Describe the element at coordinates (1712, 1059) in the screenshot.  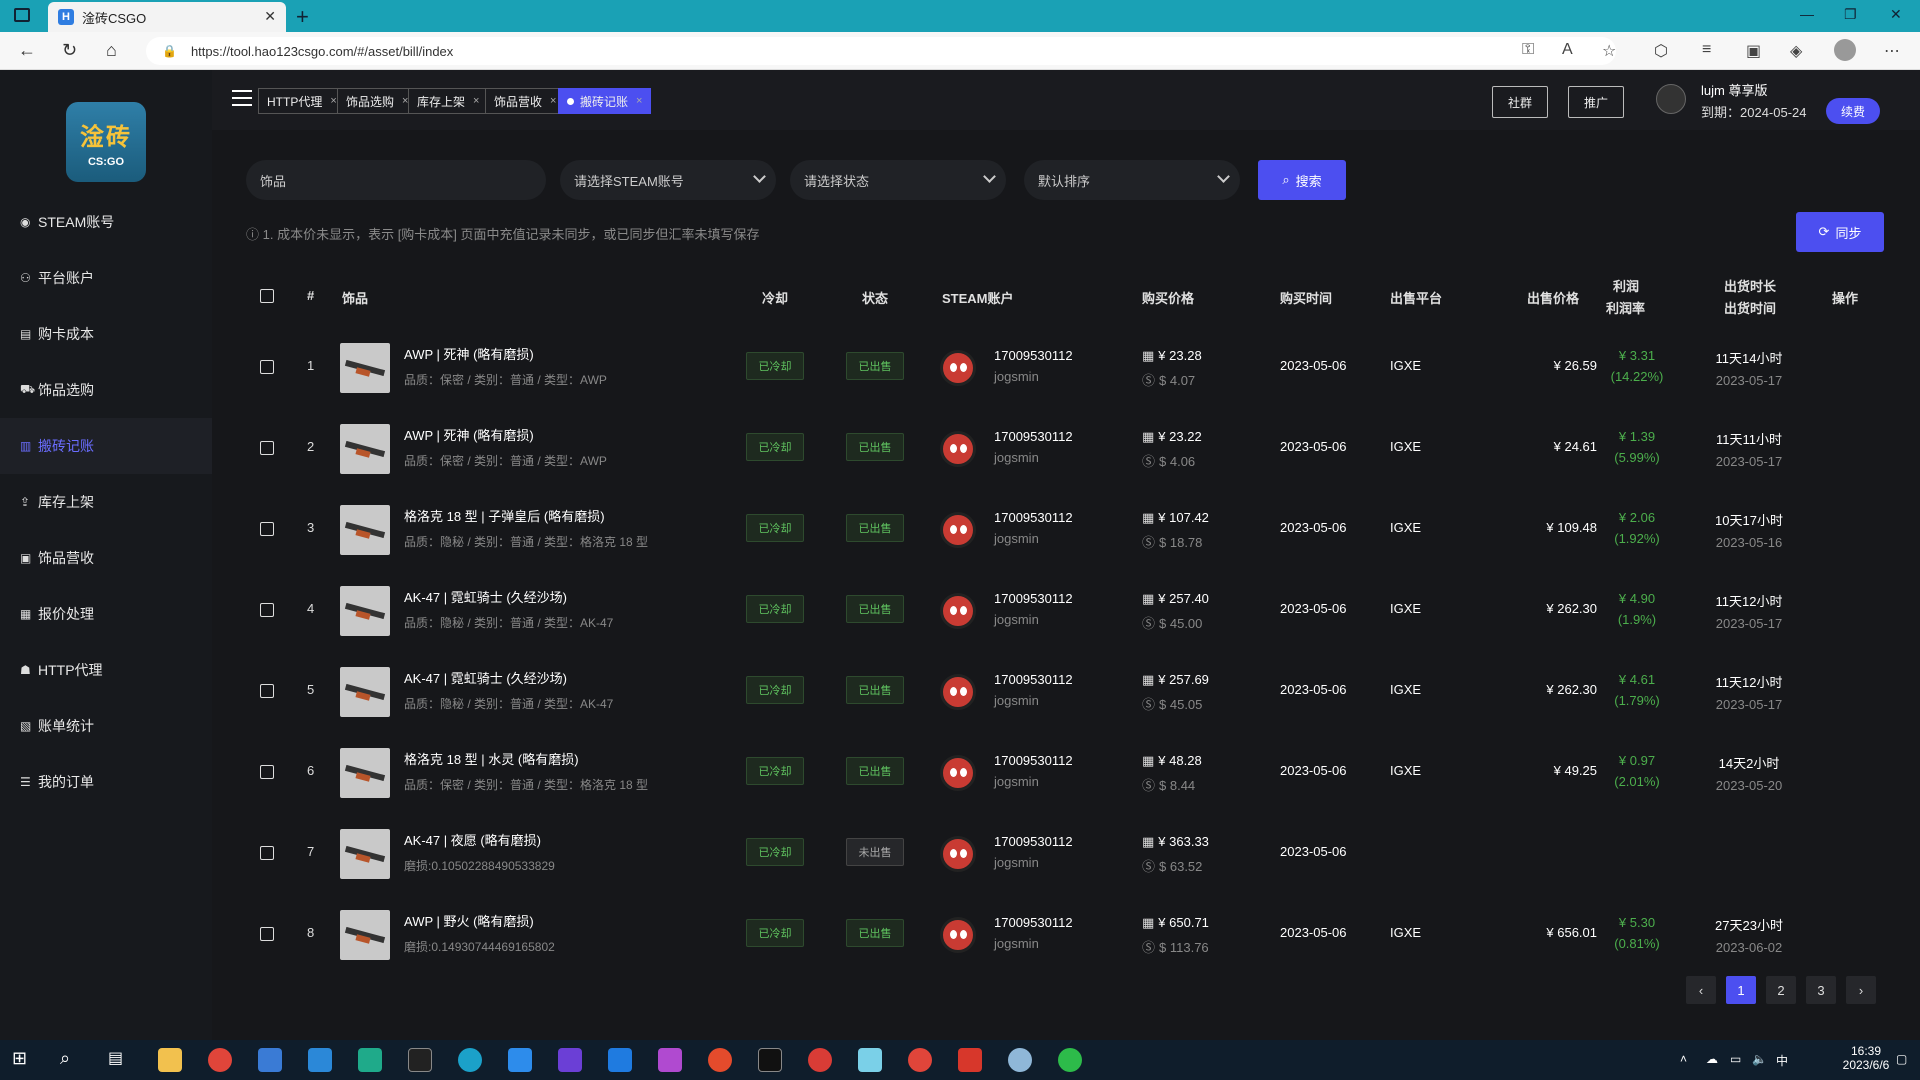
I see `onedrive-icon: ☁` at that location.